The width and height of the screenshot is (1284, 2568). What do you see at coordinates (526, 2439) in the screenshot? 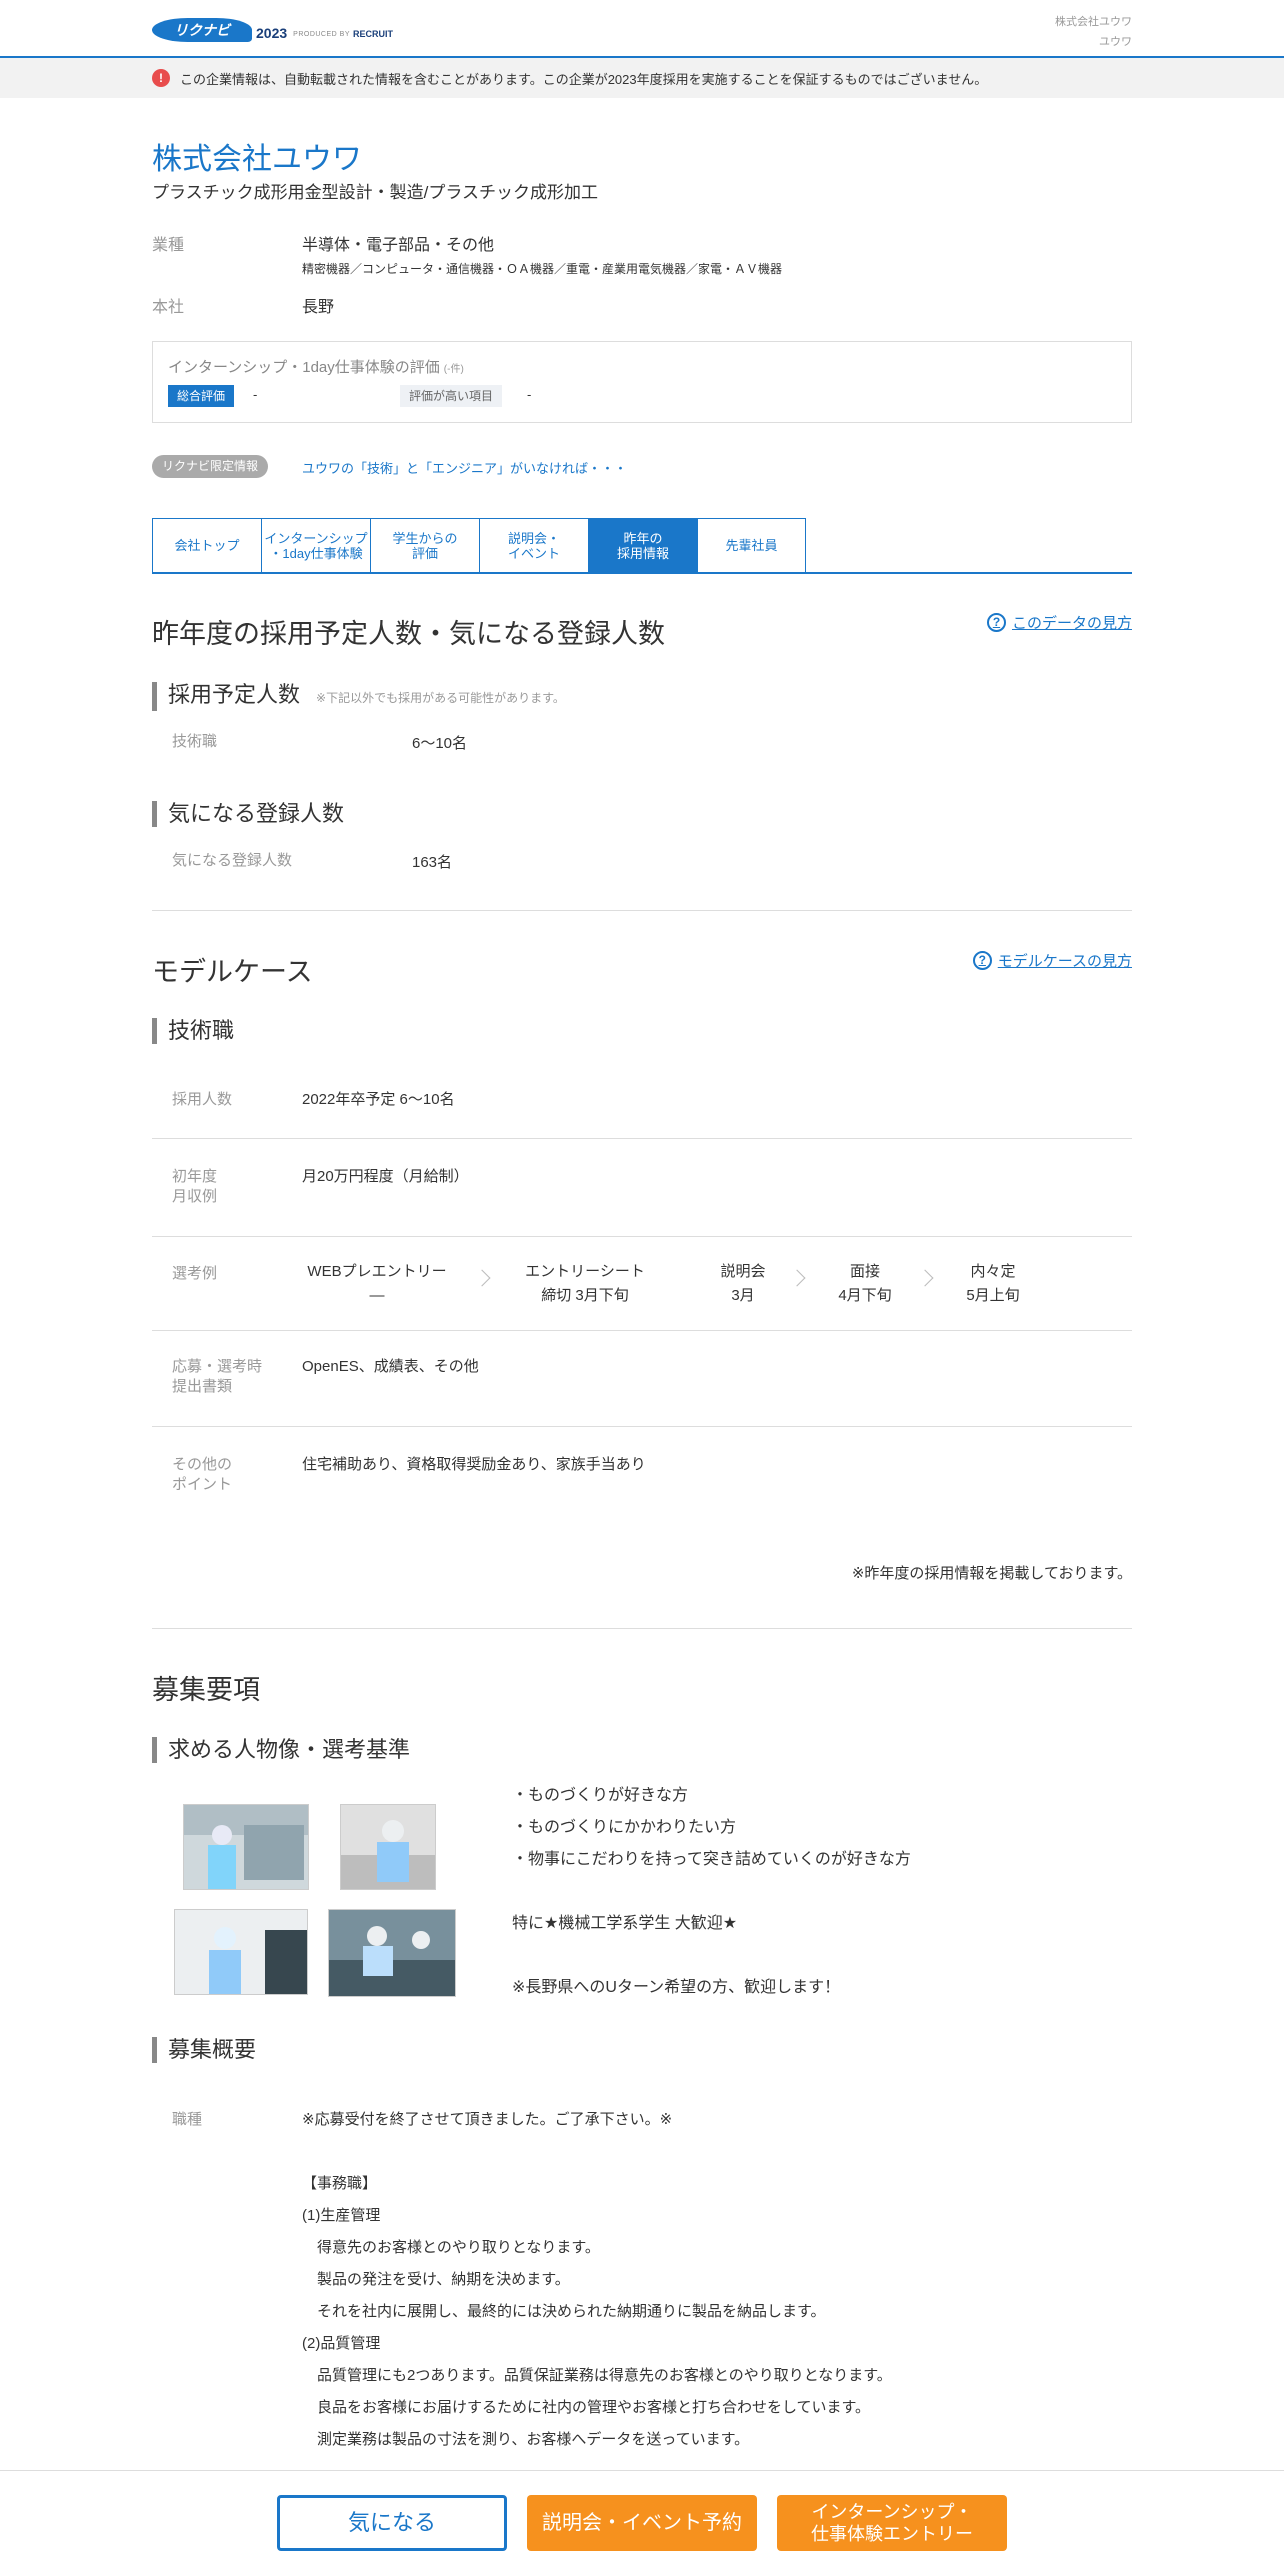
I see `job-line: 測定業務は製品の寸法を測り、お客様へデータを送っています。` at bounding box center [526, 2439].